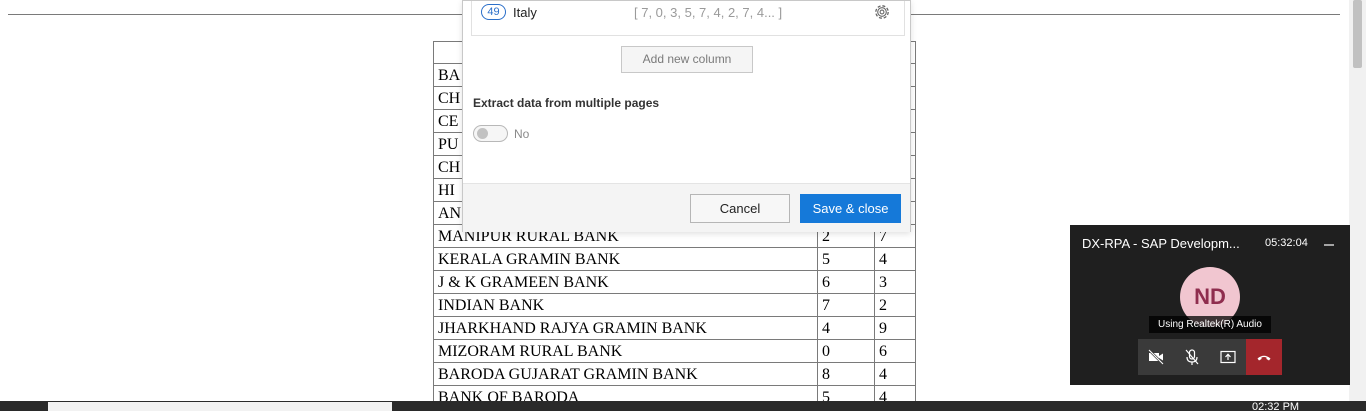  What do you see at coordinates (895, 351) in the screenshot?
I see `value-b-cell: 6` at bounding box center [895, 351].